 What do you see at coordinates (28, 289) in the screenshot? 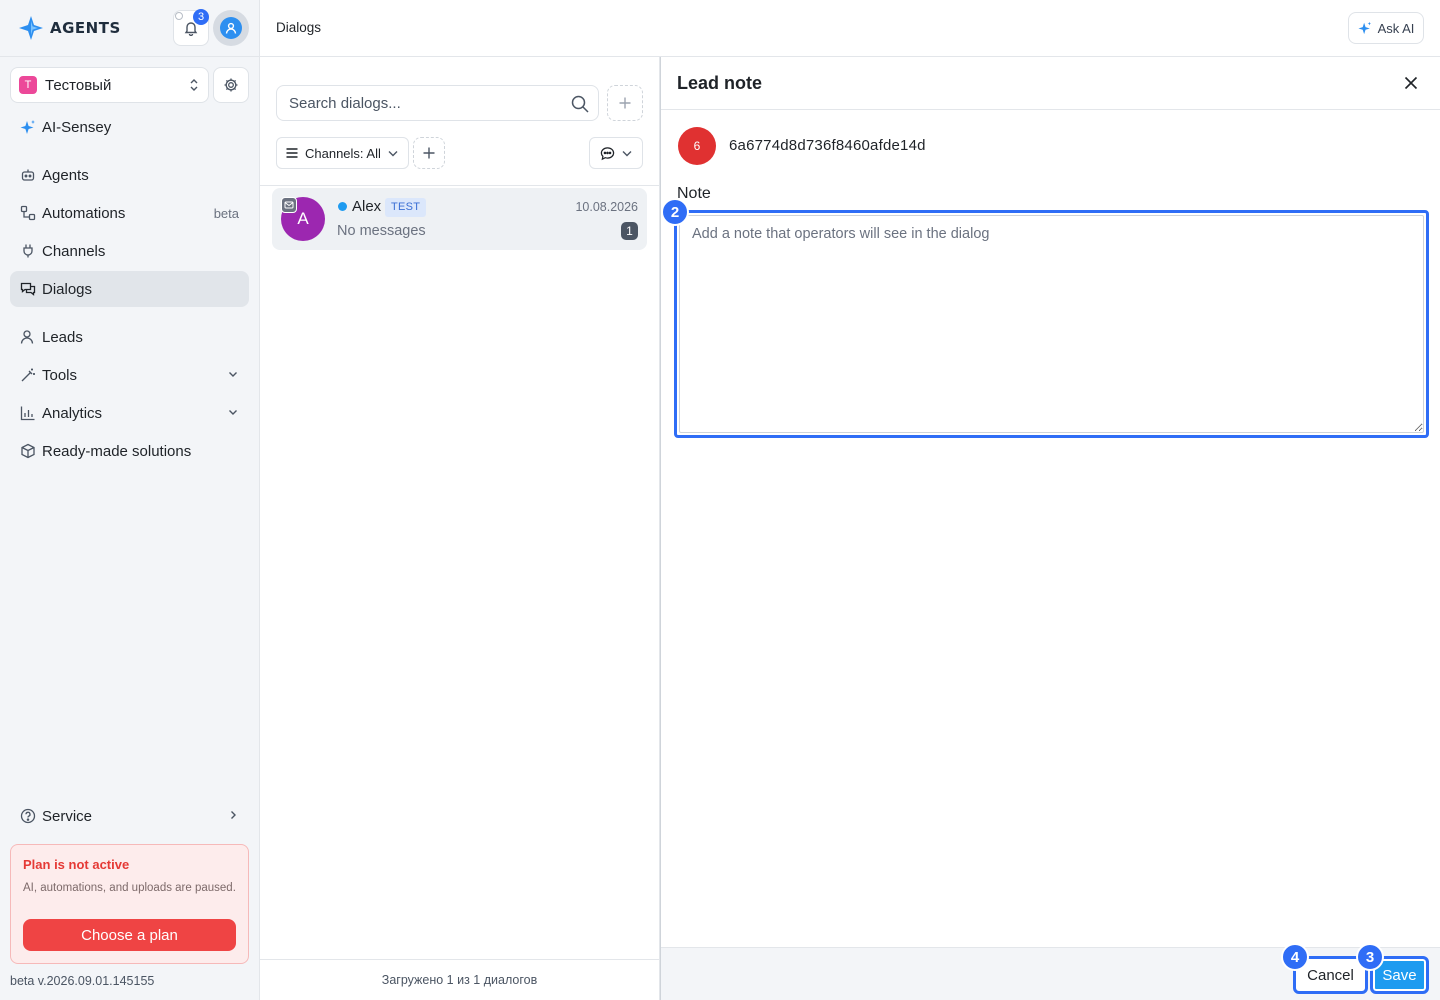
I see `chat-icon` at bounding box center [28, 289].